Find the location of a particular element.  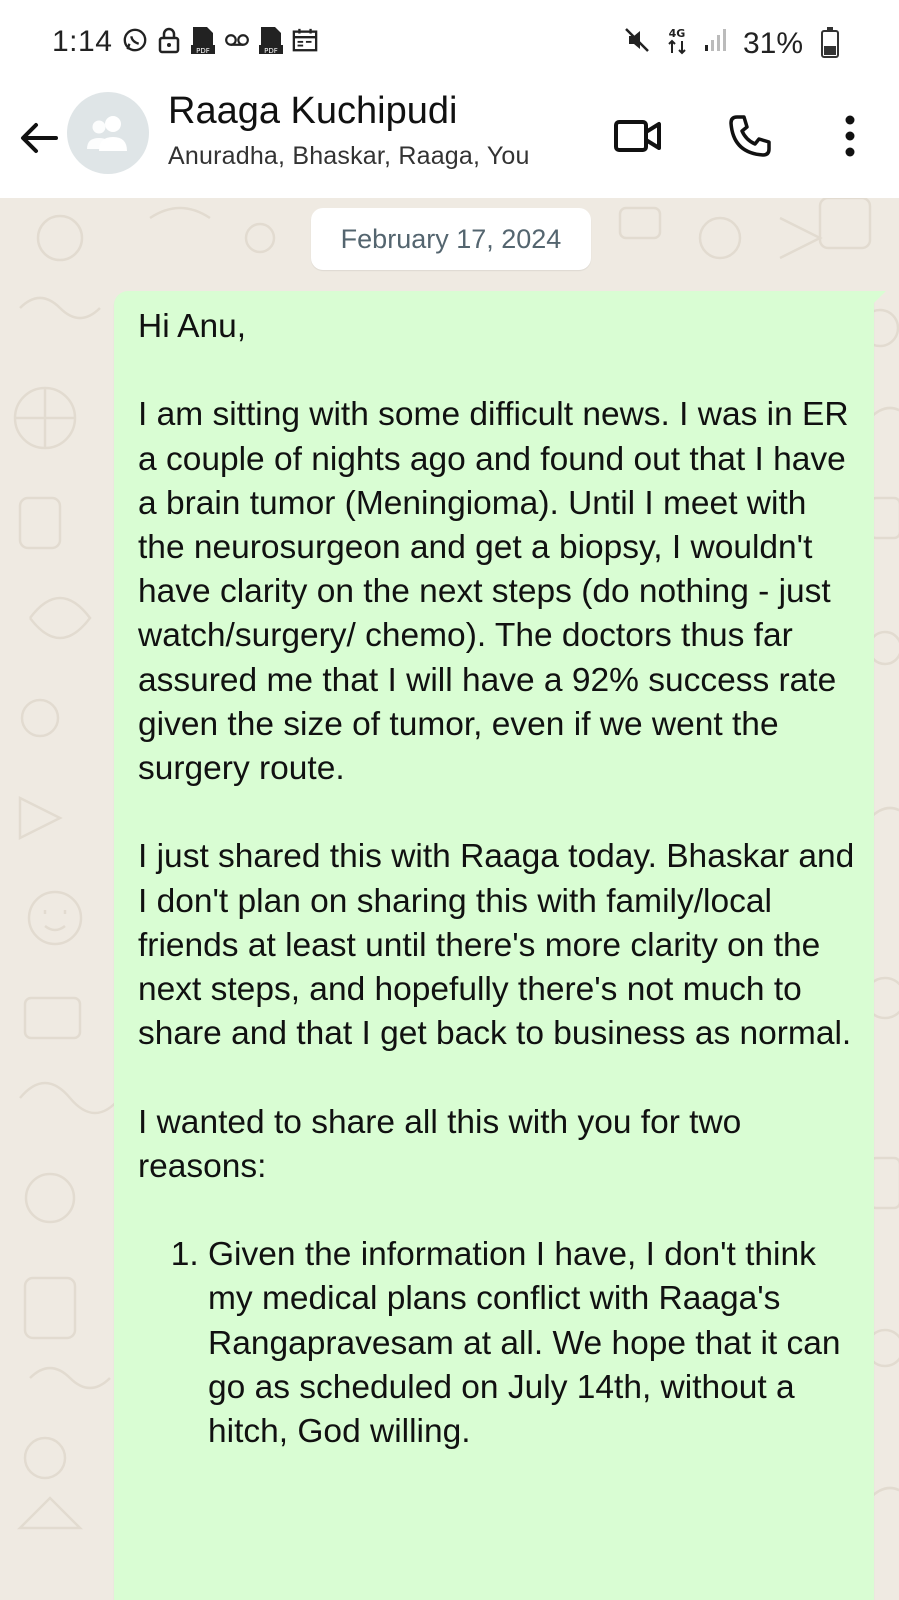

date-separator: February 17, 2024 is located at coordinates (451, 239).